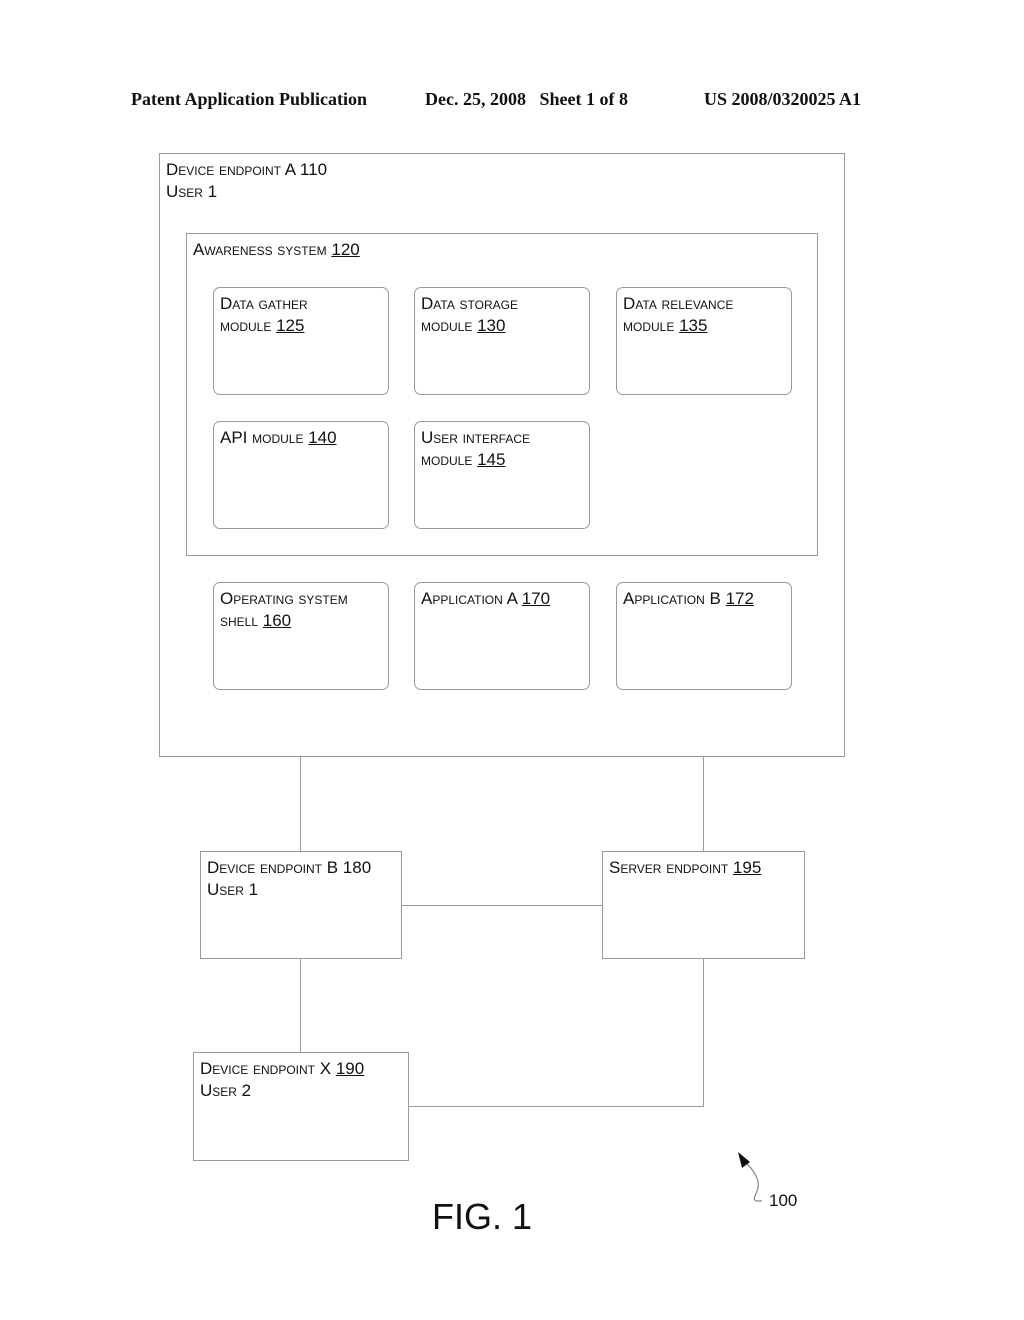 This screenshot has width=1024, height=1320. Describe the element at coordinates (300, 1005) in the screenshot. I see `connector-b-to-x` at that location.